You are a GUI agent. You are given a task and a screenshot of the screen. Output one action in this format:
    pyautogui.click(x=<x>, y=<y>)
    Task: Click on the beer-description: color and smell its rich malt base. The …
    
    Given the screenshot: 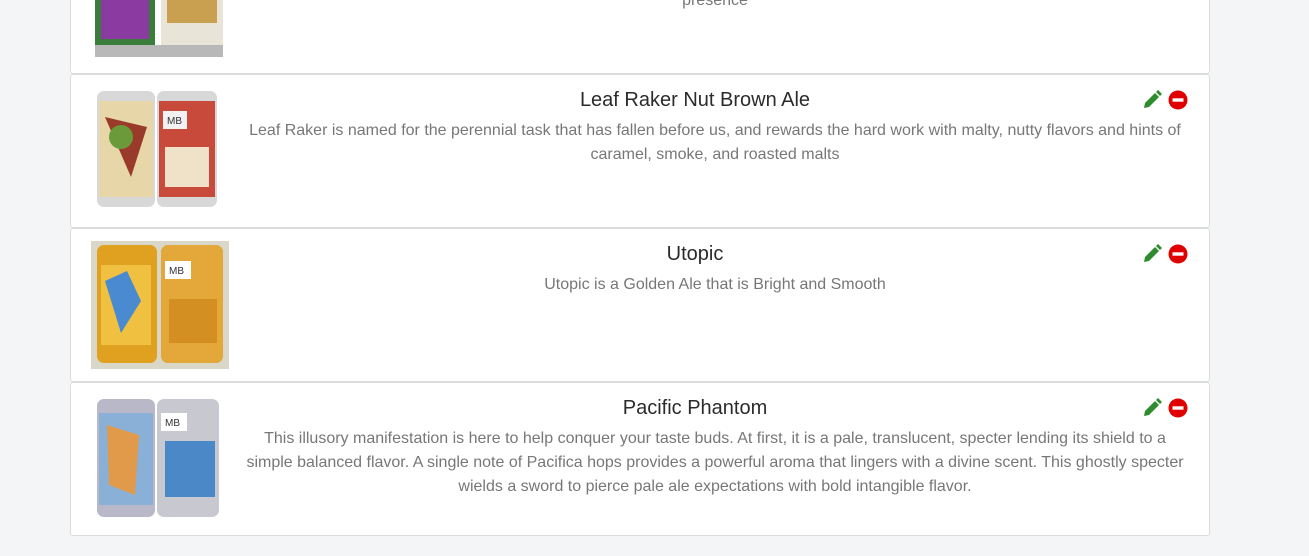 What is the action you would take?
    pyautogui.click(x=715, y=4)
    